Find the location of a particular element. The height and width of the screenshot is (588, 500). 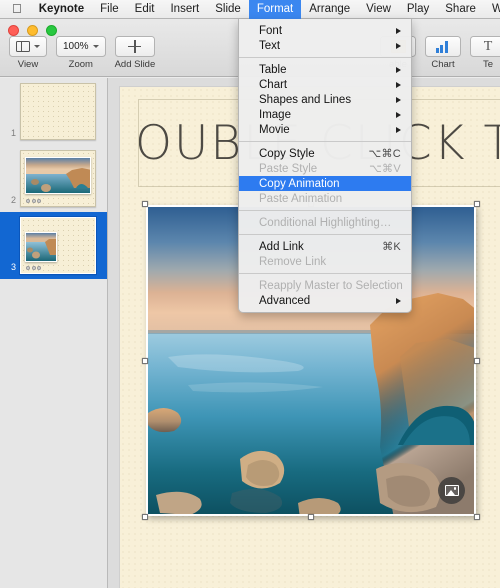

menu-item-movie: Movie is located at coordinates (325, 129).